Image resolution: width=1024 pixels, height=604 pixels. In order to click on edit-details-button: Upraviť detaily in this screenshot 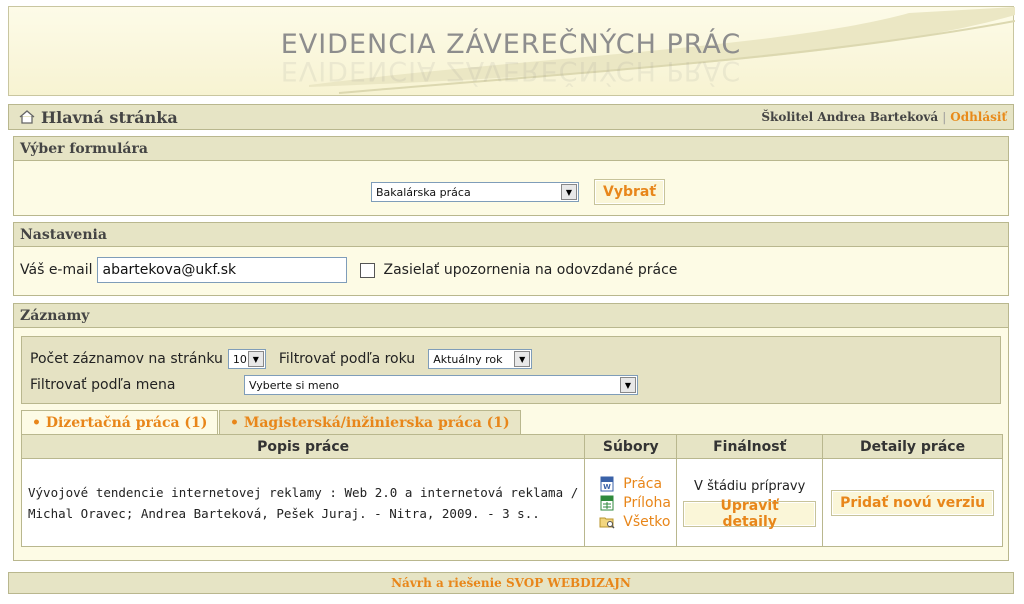, I will do `click(750, 514)`.